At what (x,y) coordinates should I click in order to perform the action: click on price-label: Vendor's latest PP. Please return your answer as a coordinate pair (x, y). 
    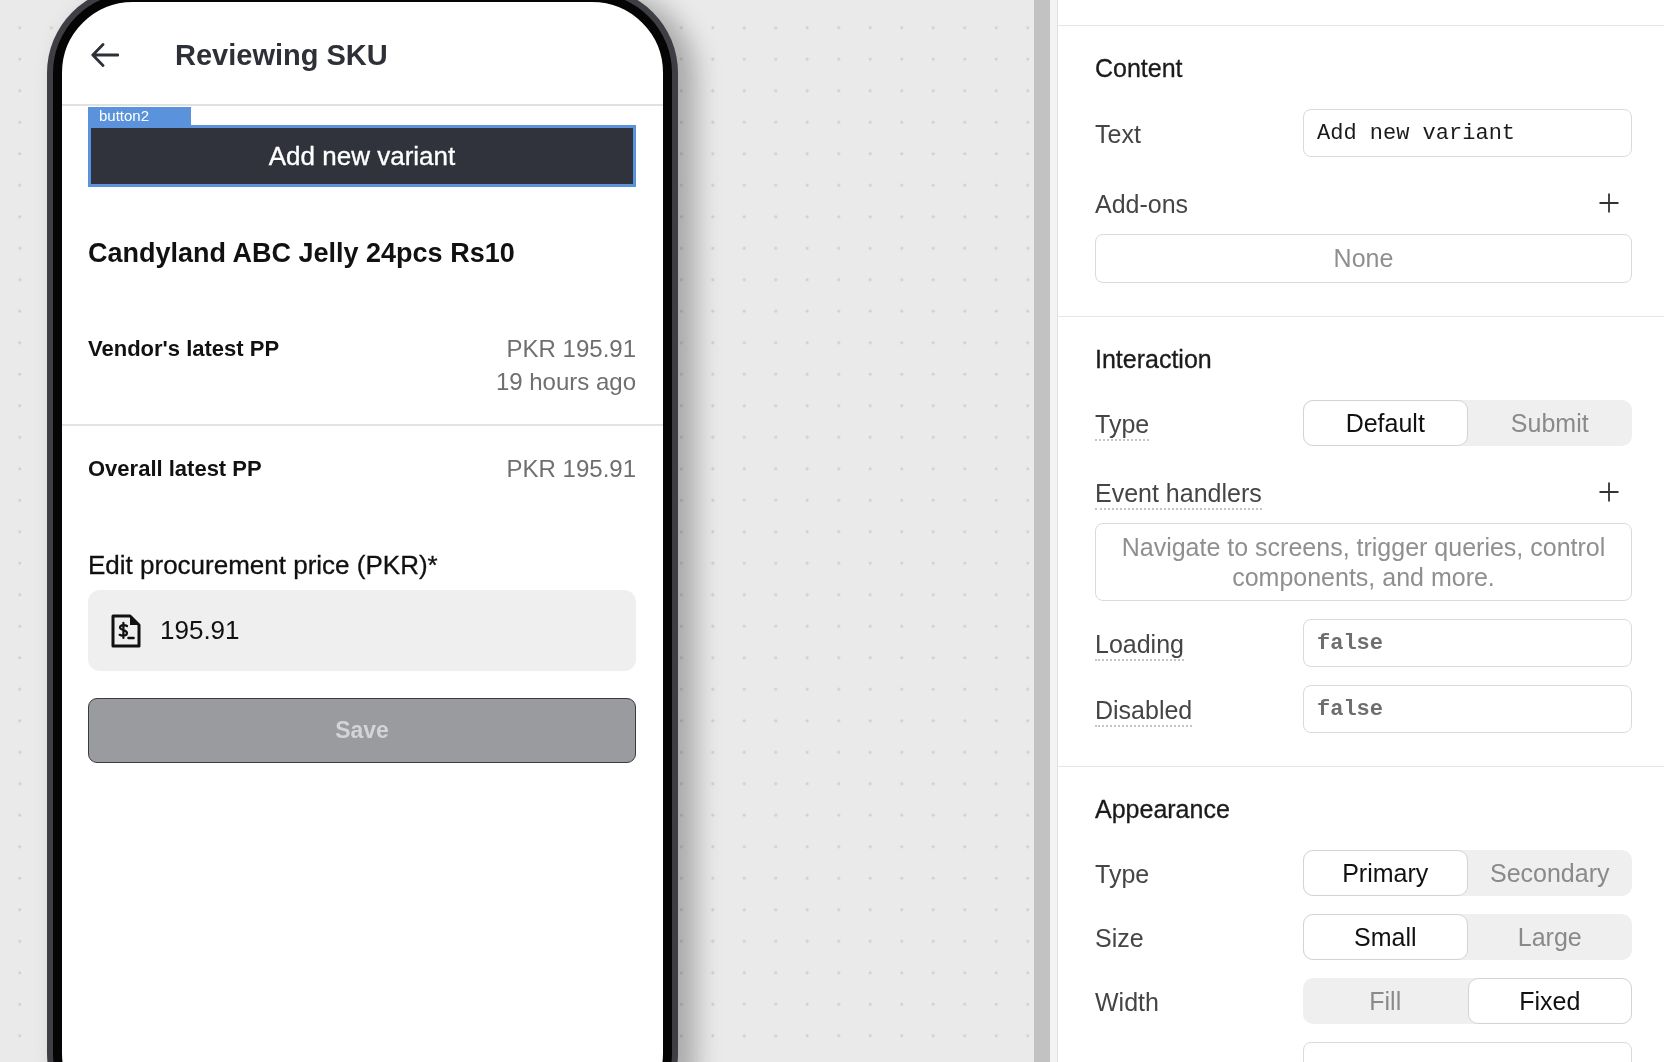
    Looking at the image, I should click on (184, 349).